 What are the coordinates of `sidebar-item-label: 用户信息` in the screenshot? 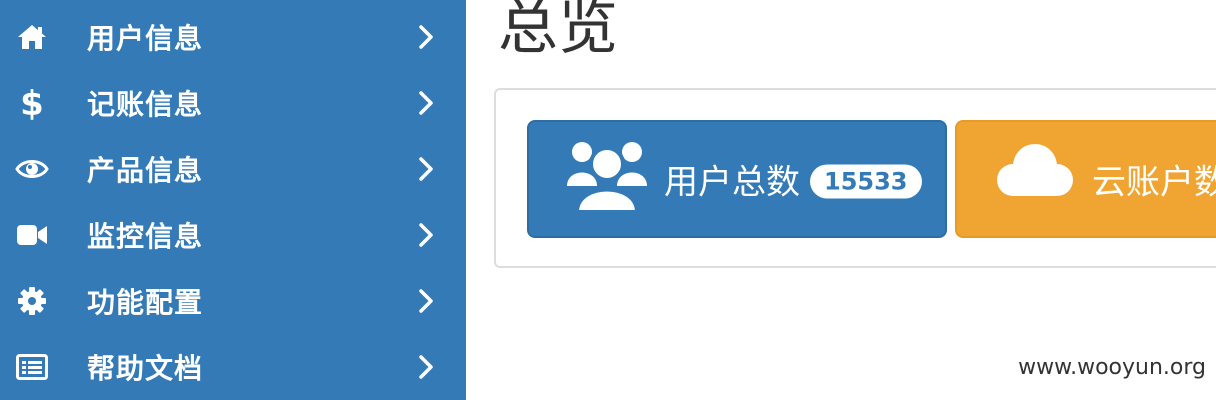 It's located at (145, 38).